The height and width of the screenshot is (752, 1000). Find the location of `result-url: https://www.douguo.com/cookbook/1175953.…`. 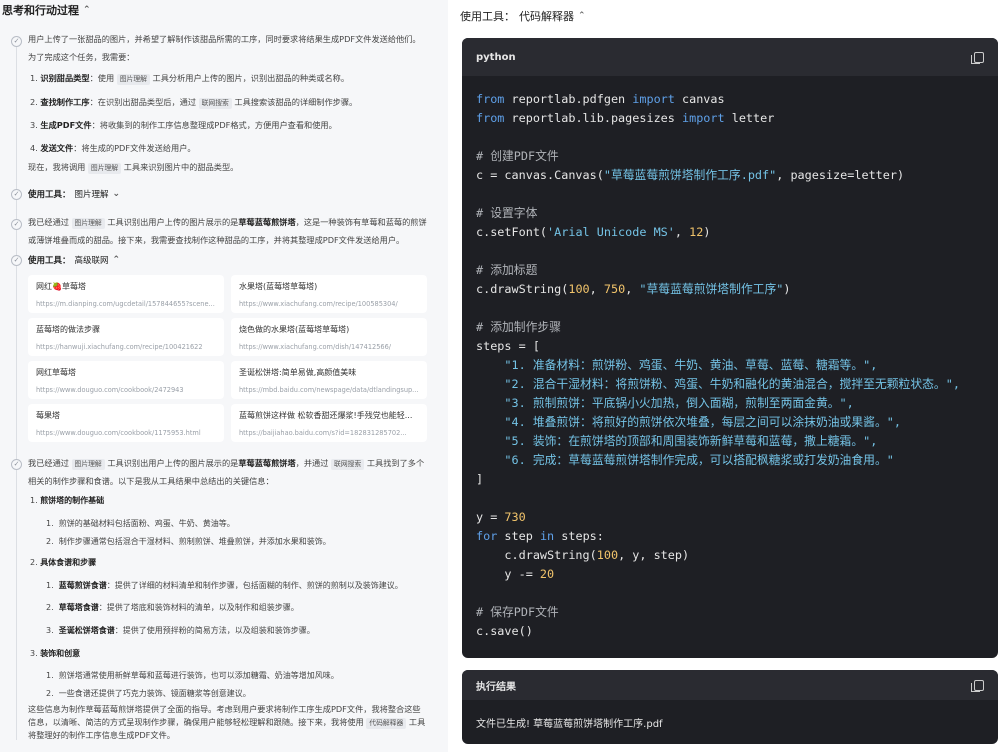

result-url: https://www.douguo.com/cookbook/1175953.… is located at coordinates (118, 433).